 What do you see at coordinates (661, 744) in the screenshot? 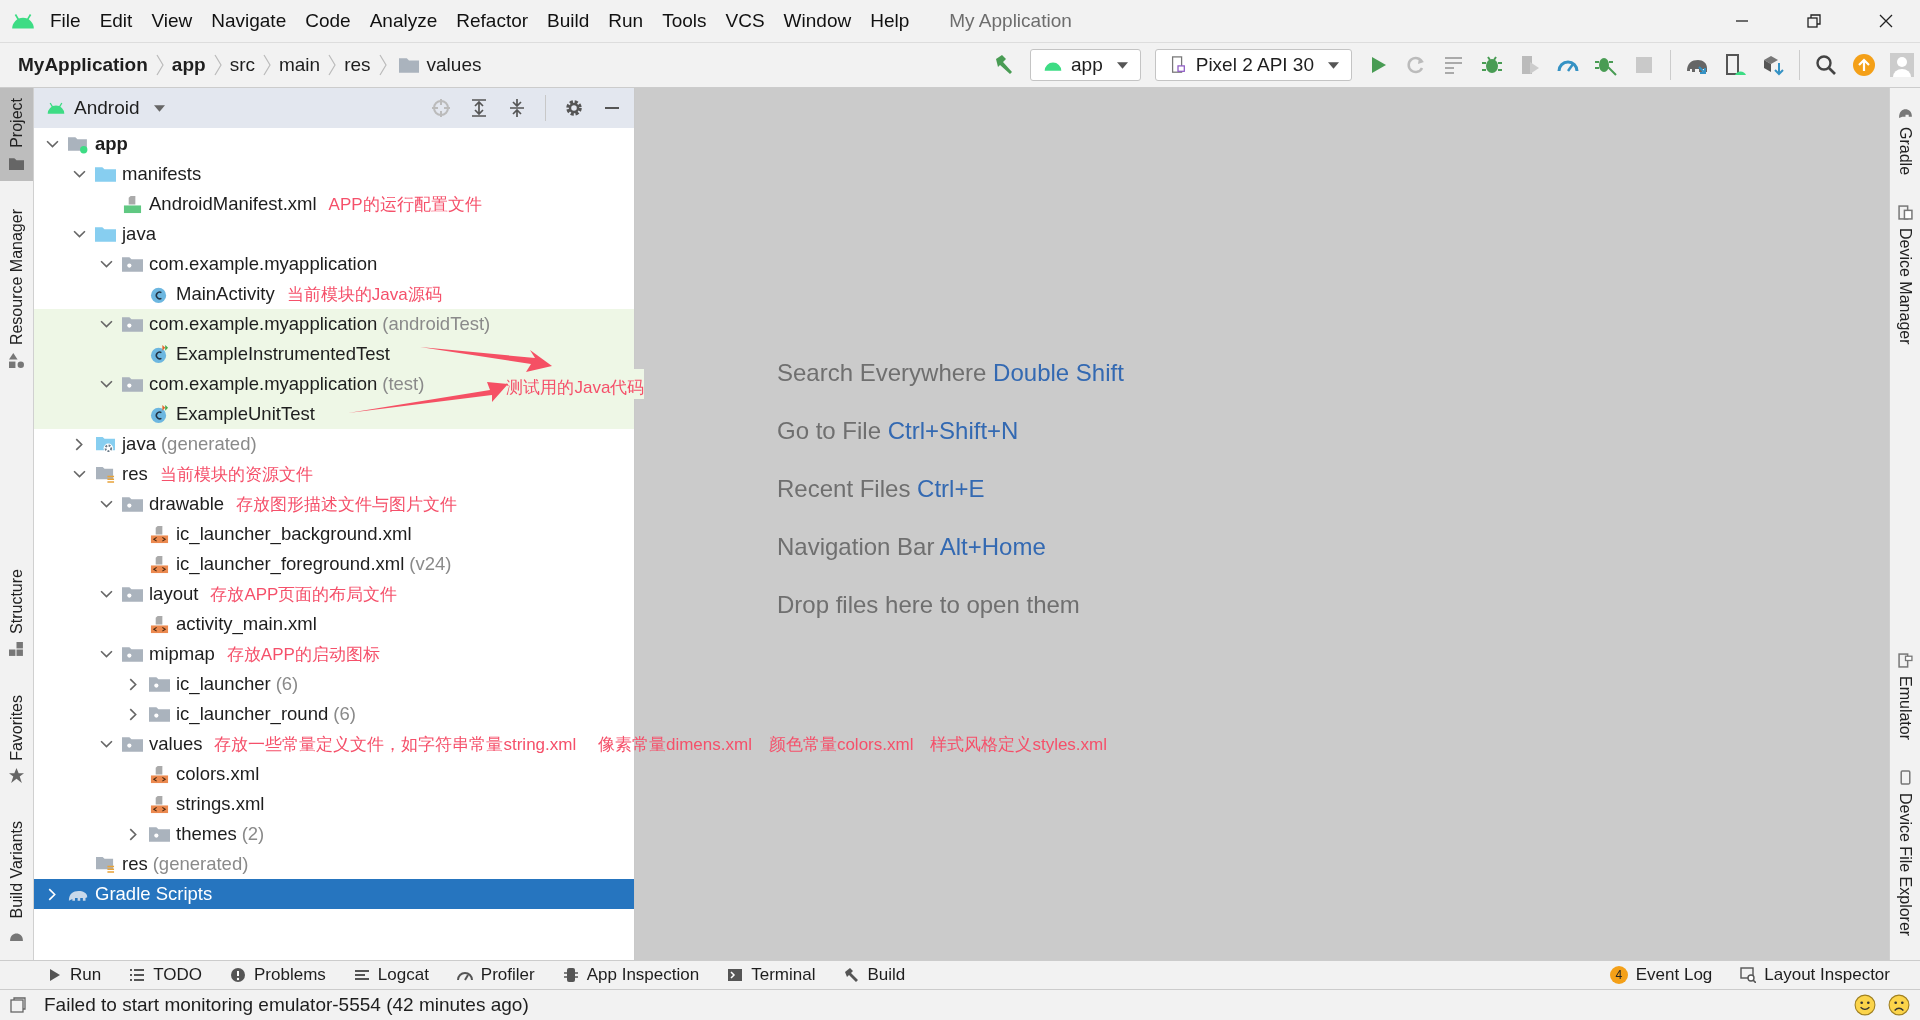
I see `annotation-text: 存放一些常量定义文件，如字符串常量string.xml 像素常量dimens.xml 颜色常量colors.xml 样式风格定义styles.xml` at bounding box center [661, 744].